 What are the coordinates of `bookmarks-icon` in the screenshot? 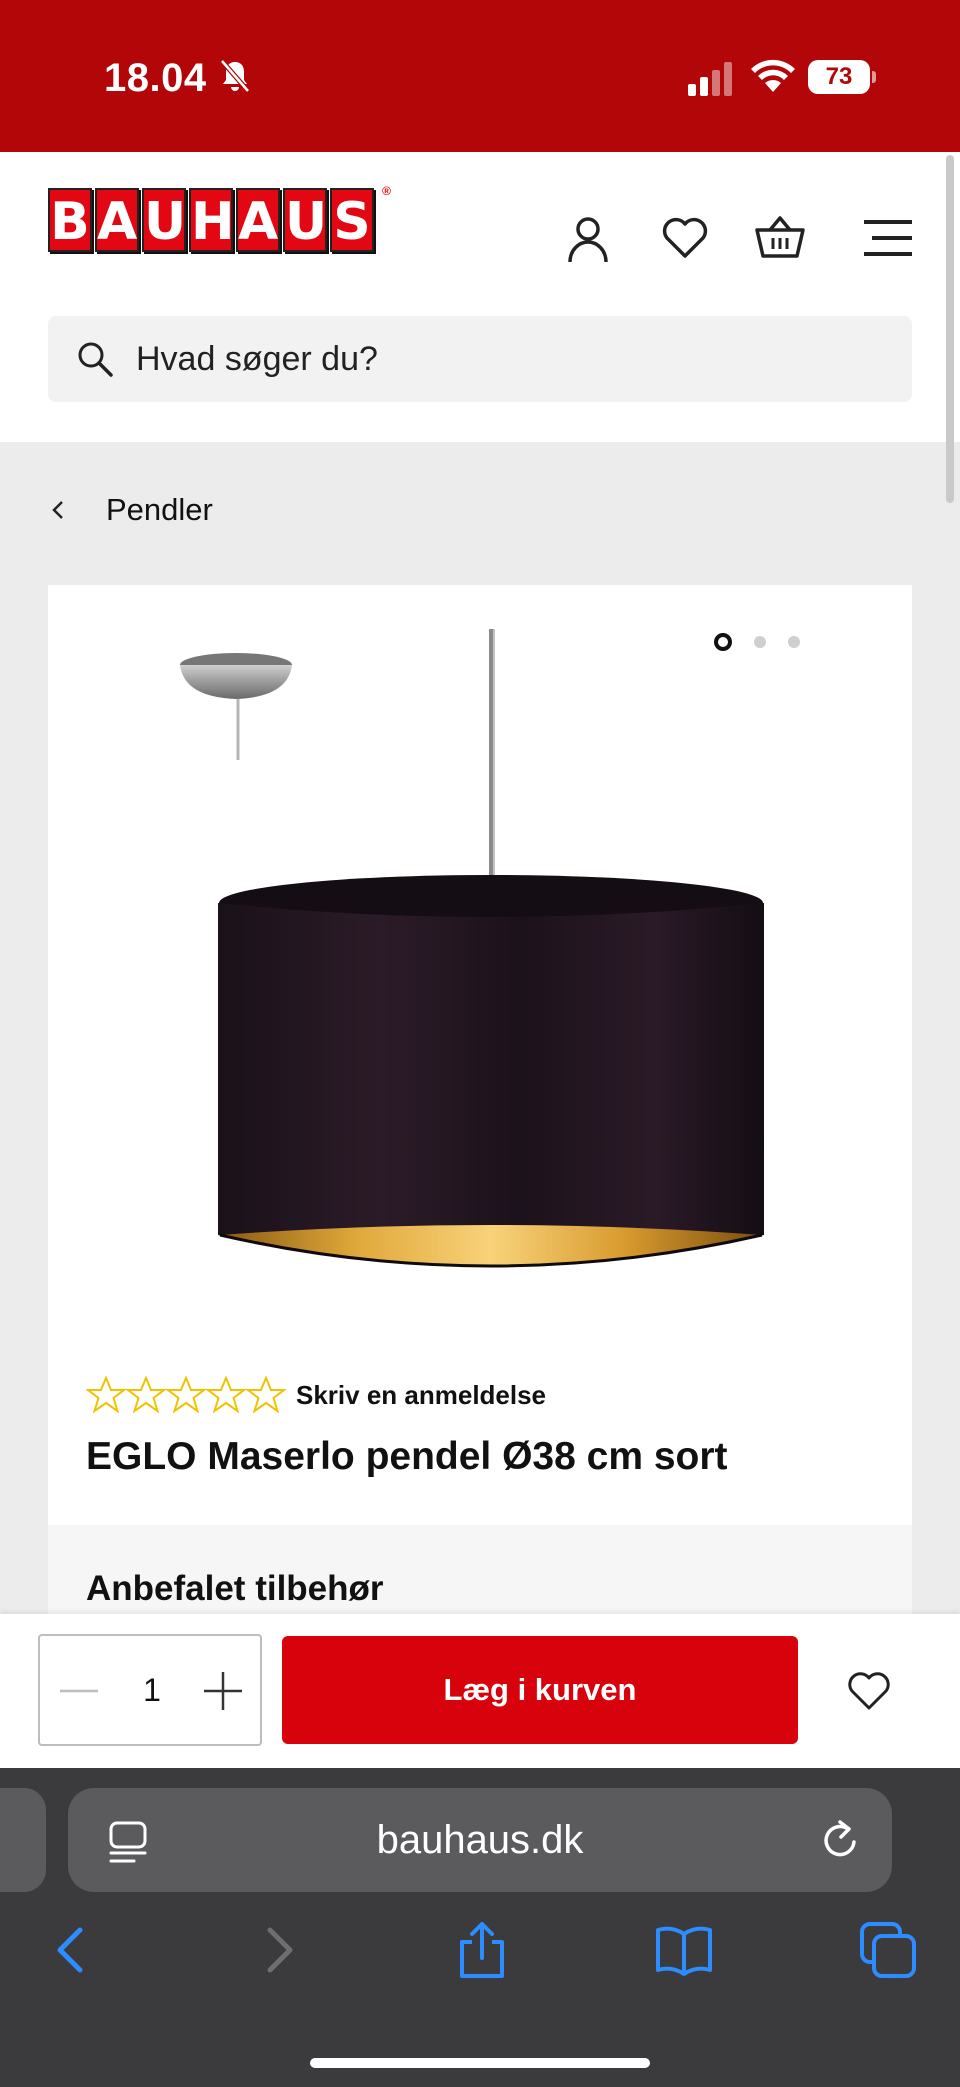 It's located at (684, 1950).